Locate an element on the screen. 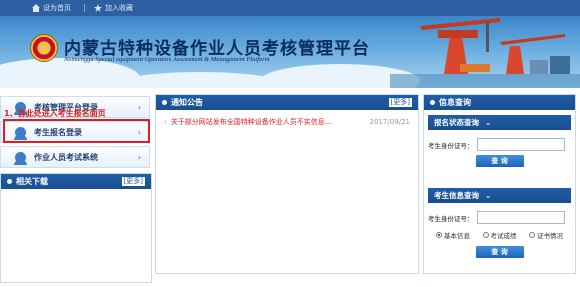 The height and width of the screenshot is (287, 580). downloads-panel: 相关下载 [更多] is located at coordinates (76, 228).